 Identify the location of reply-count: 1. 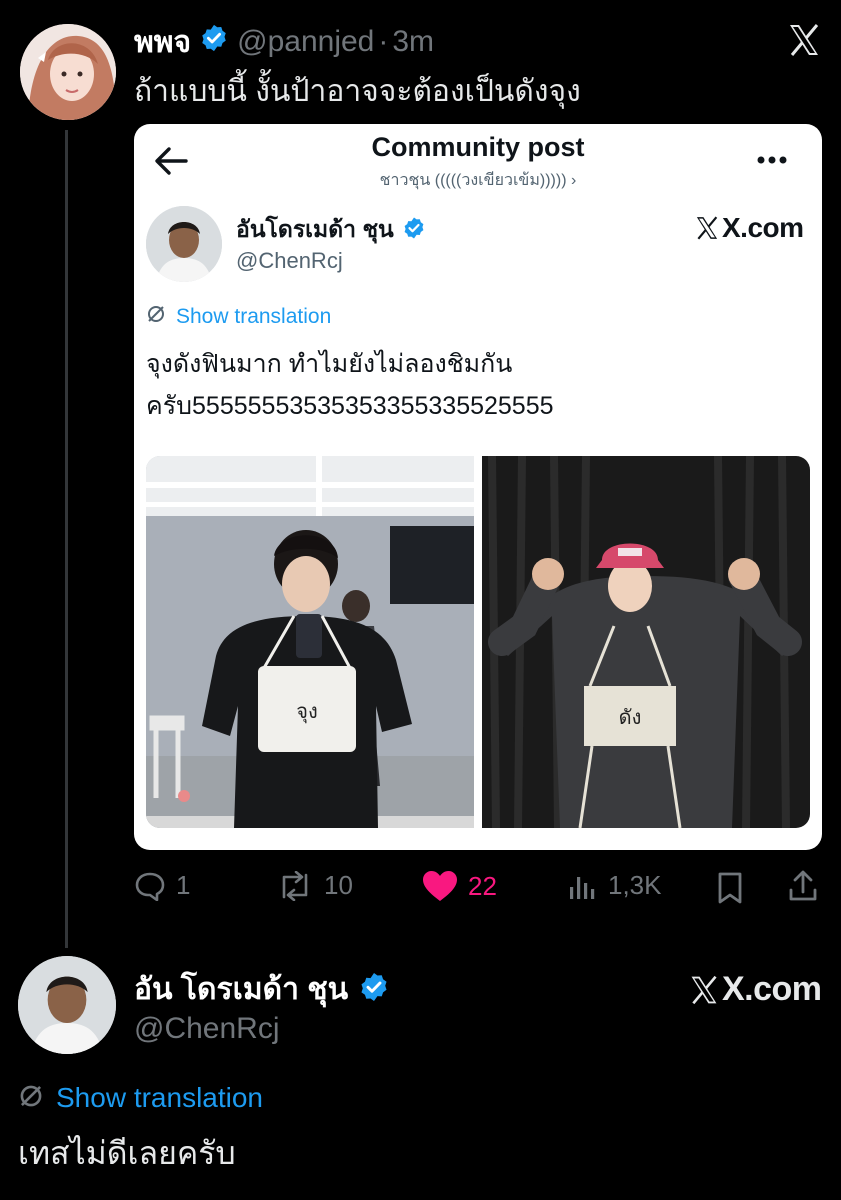
(183, 885).